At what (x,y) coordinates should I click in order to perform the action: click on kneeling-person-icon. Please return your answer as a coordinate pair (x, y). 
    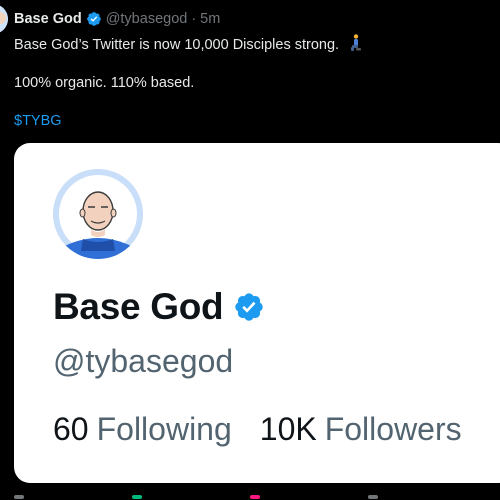
    Looking at the image, I should click on (355, 43).